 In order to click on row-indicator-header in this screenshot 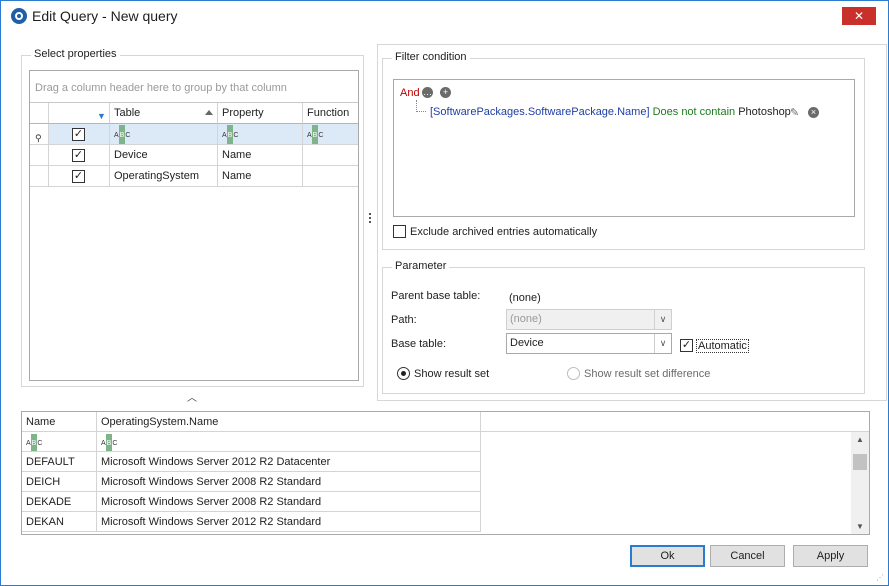, I will do `click(39, 113)`.